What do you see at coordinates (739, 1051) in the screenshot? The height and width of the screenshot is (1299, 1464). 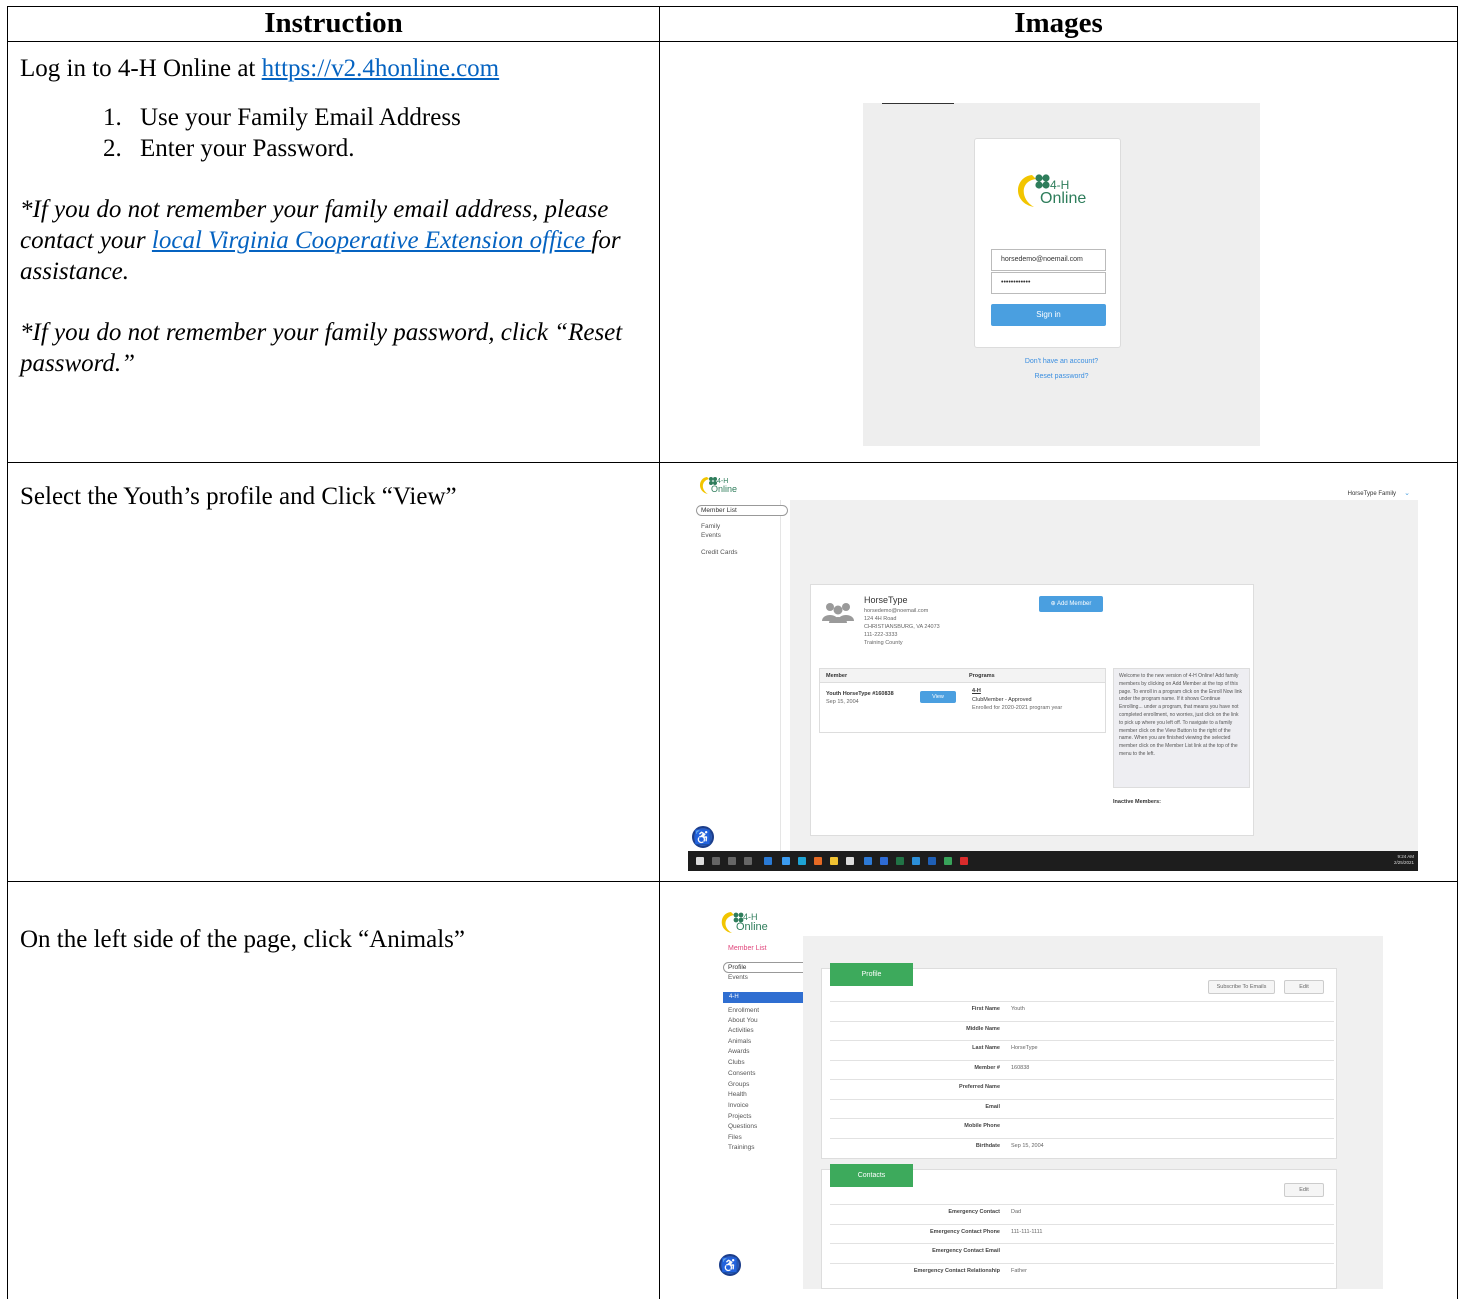 I see `sidebar-item-awards: Awards` at bounding box center [739, 1051].